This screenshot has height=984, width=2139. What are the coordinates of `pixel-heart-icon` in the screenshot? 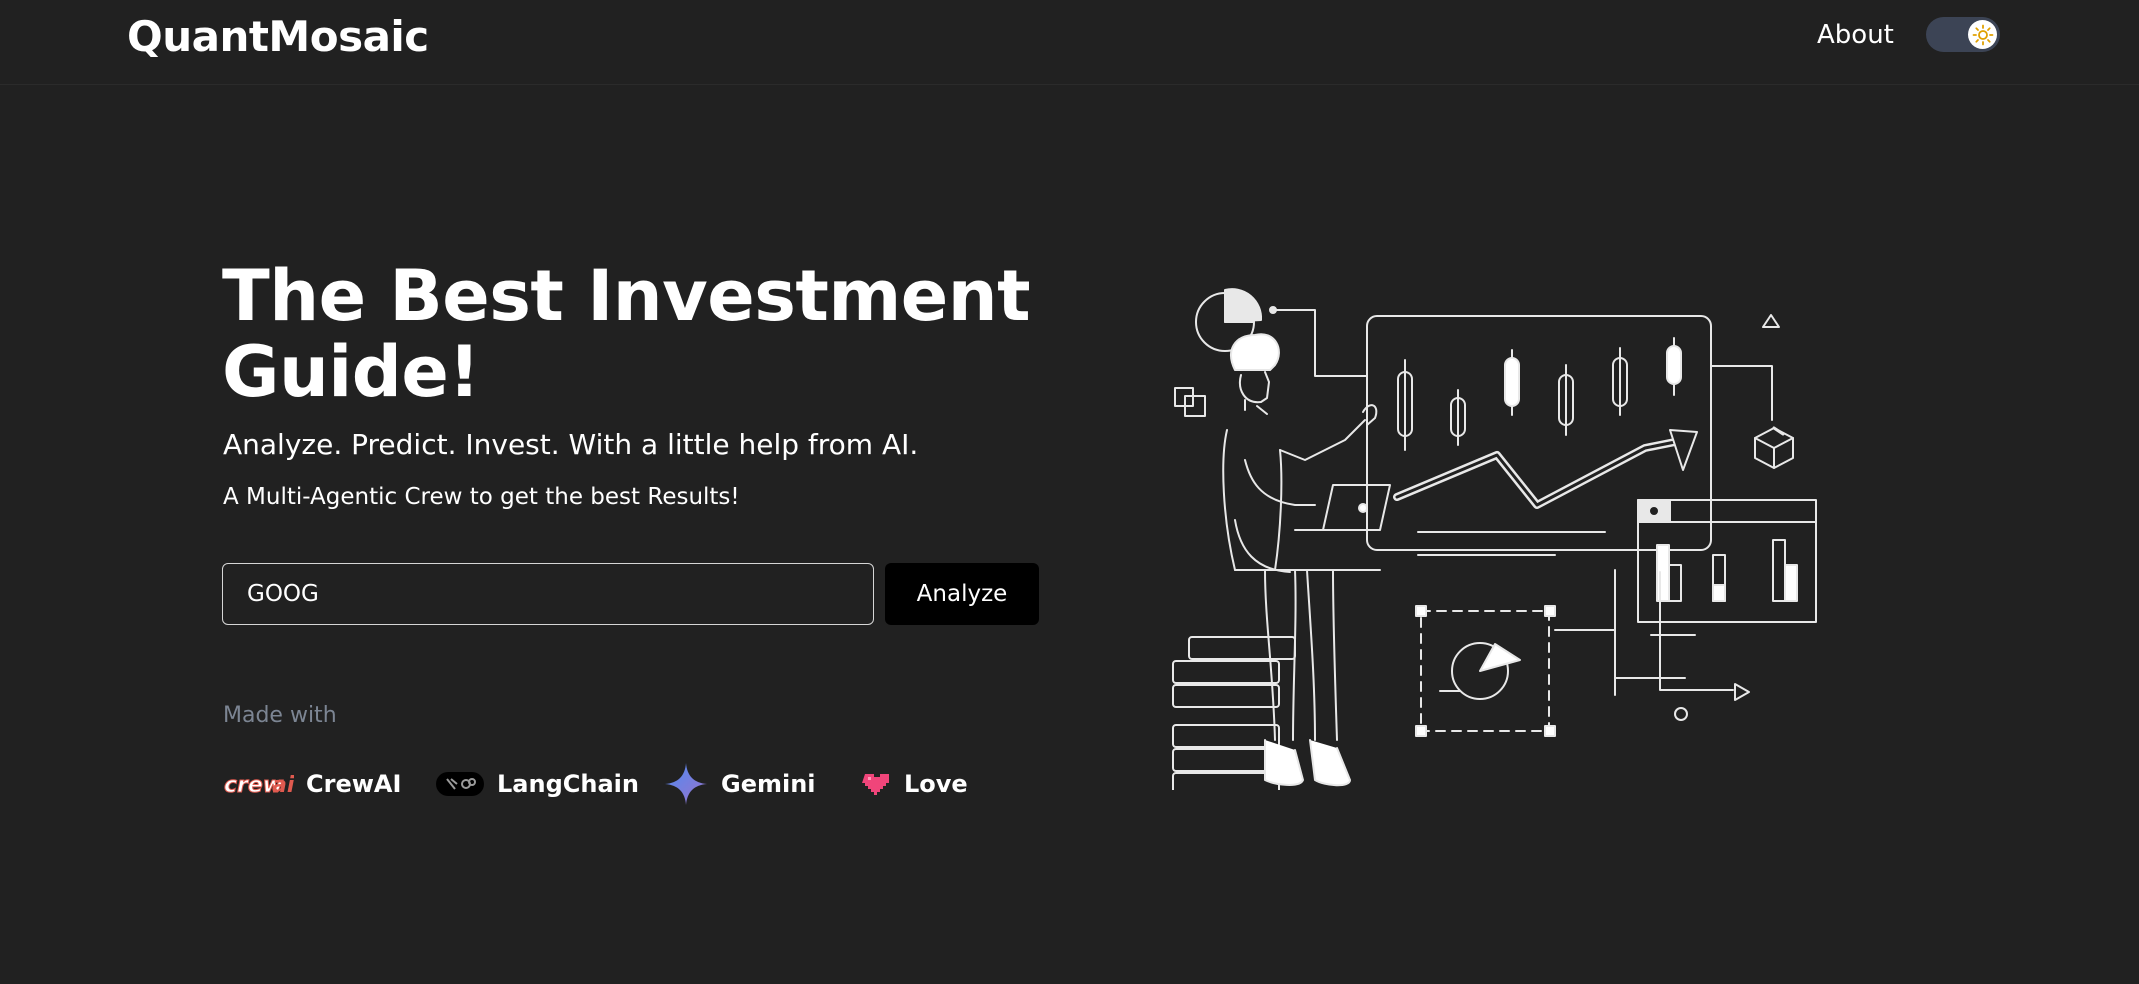 It's located at (875, 784).